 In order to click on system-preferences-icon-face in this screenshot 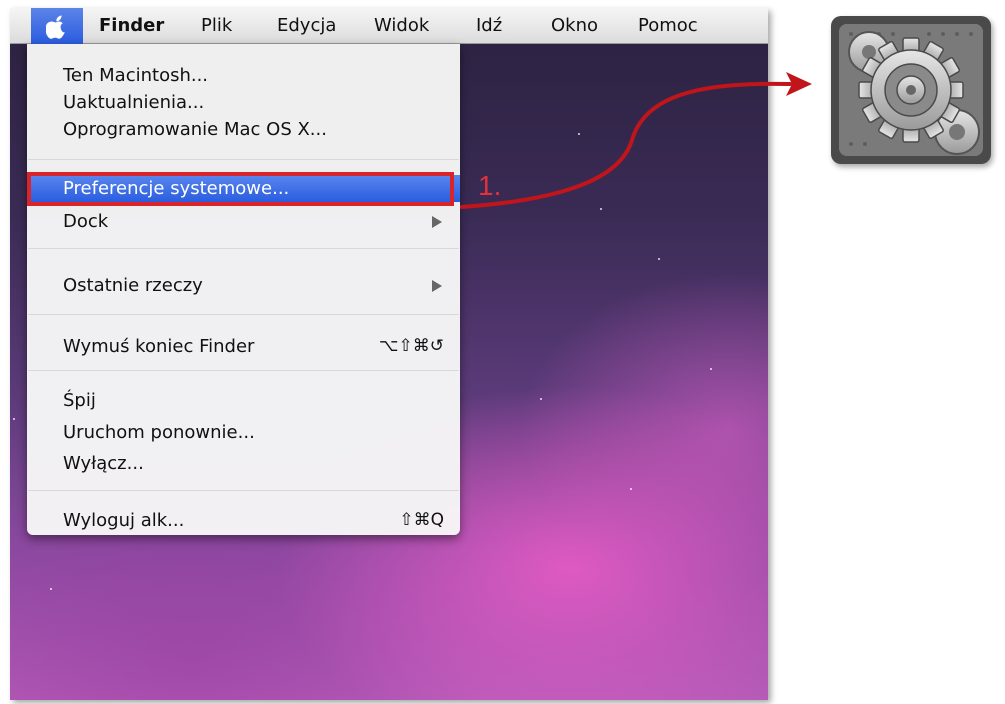, I will do `click(911, 90)`.